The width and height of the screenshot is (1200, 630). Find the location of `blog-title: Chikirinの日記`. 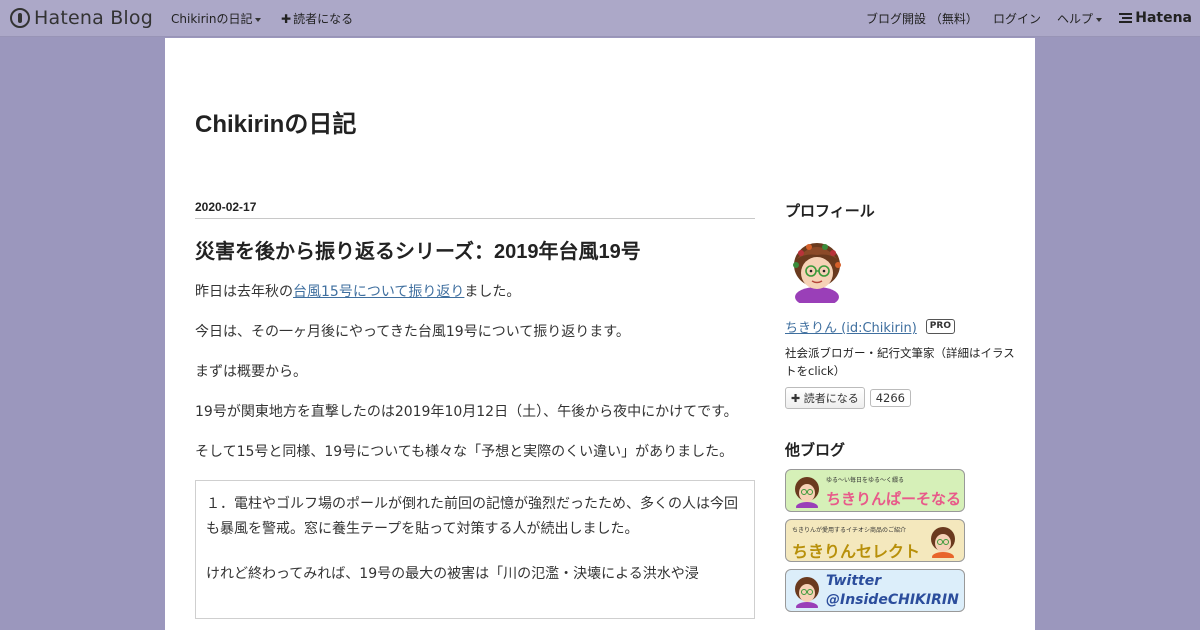

blog-title: Chikirinの日記 is located at coordinates (275, 121).